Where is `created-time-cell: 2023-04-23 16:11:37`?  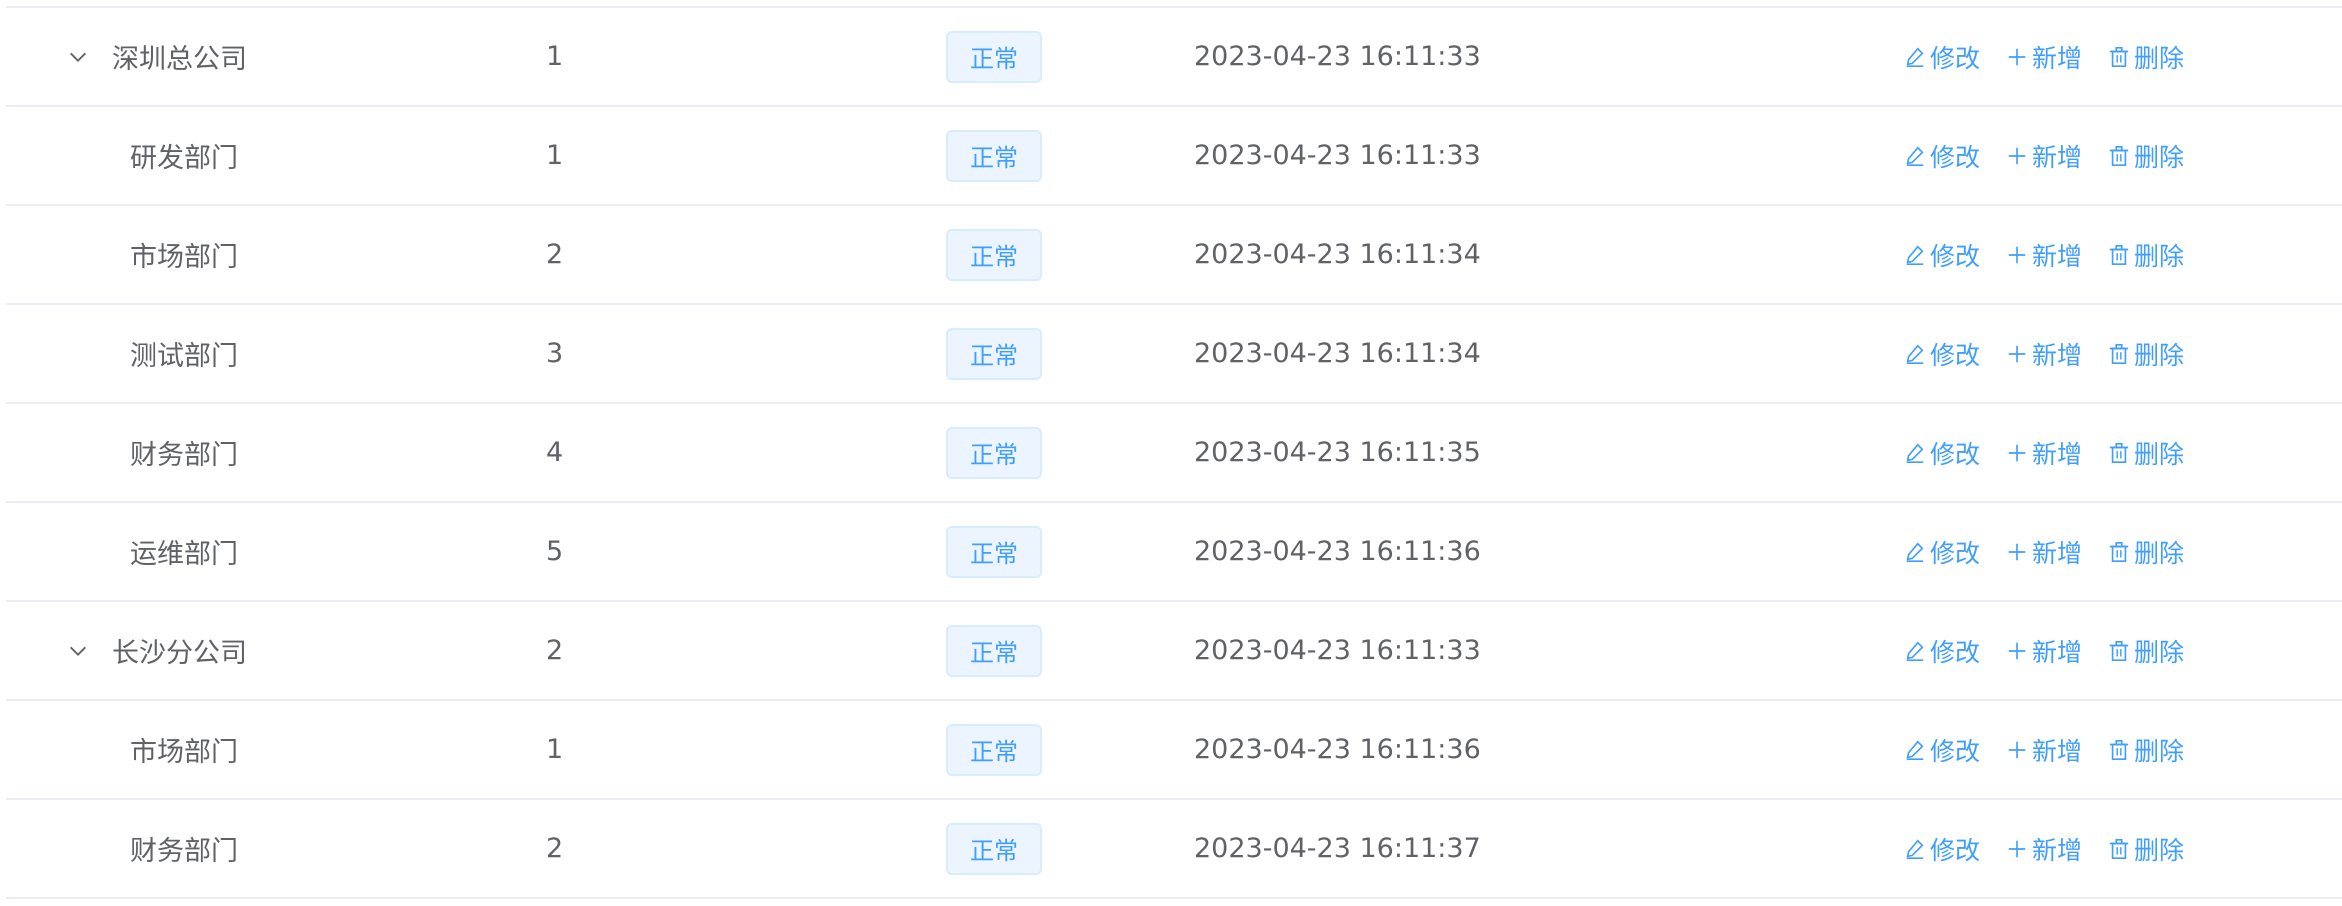
created-time-cell: 2023-04-23 16:11:37 is located at coordinates (1337, 848).